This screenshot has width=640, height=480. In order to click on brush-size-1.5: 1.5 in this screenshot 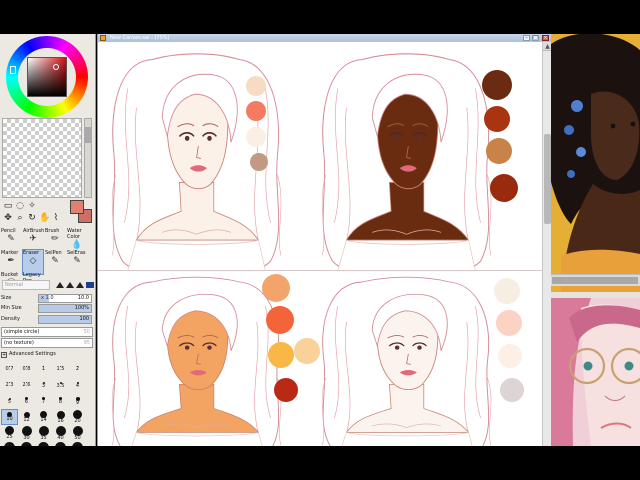, I will do `click(60, 369)`.